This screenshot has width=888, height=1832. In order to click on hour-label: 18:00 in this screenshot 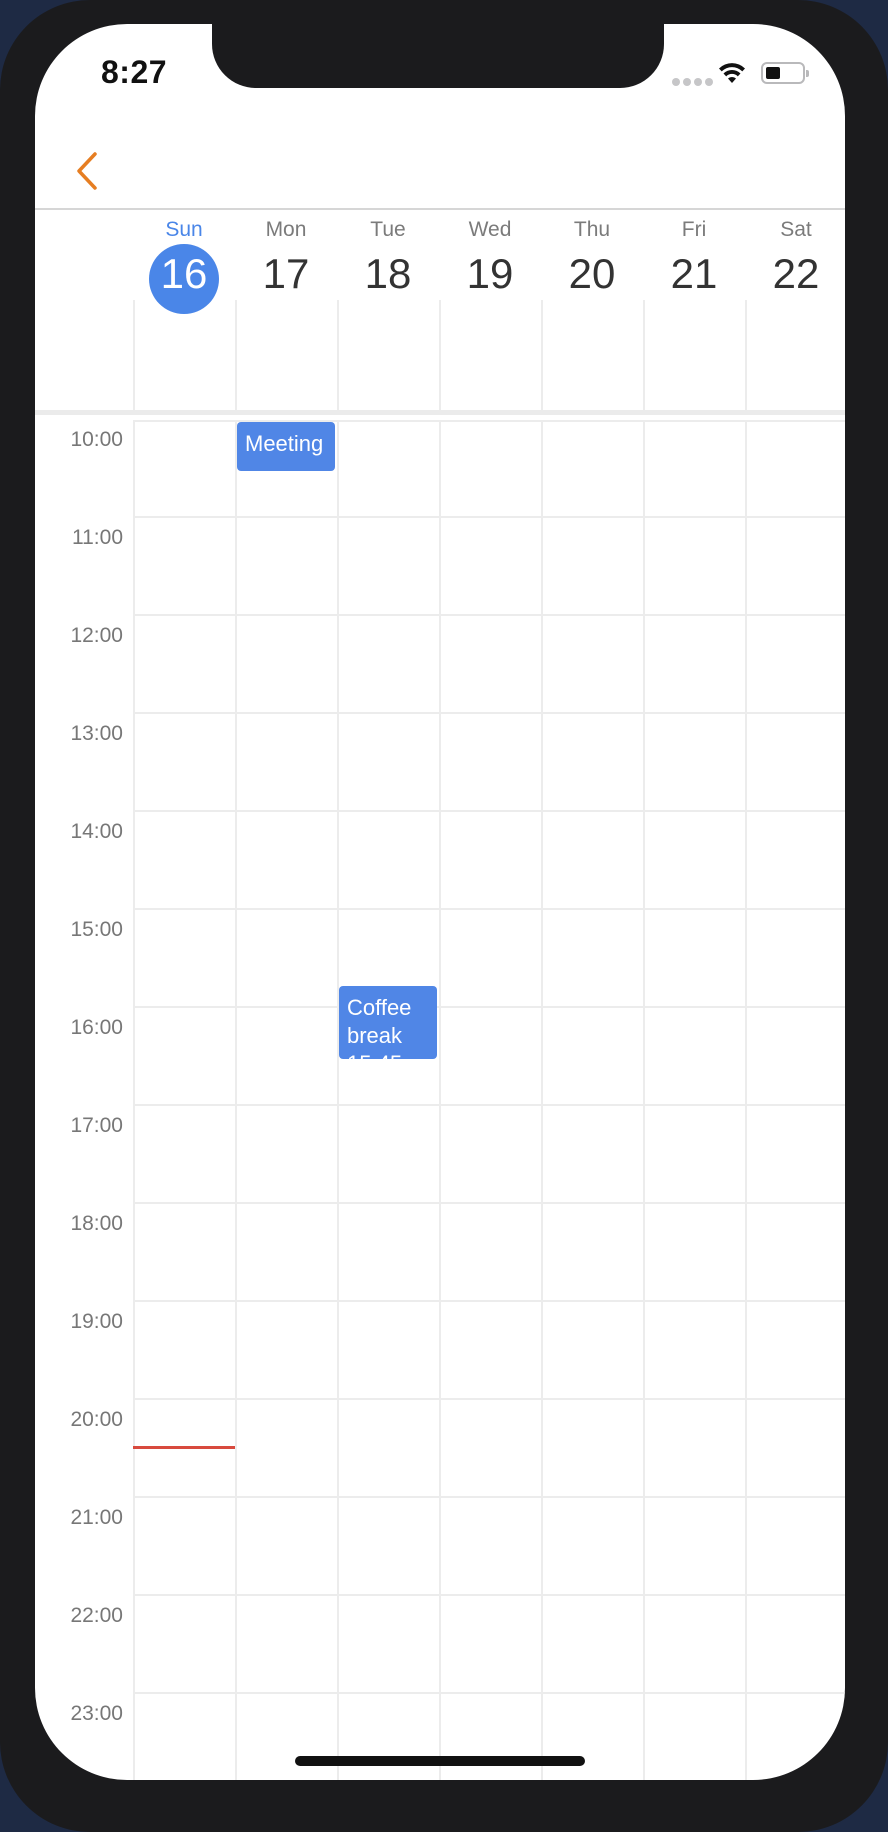, I will do `click(96, 1223)`.